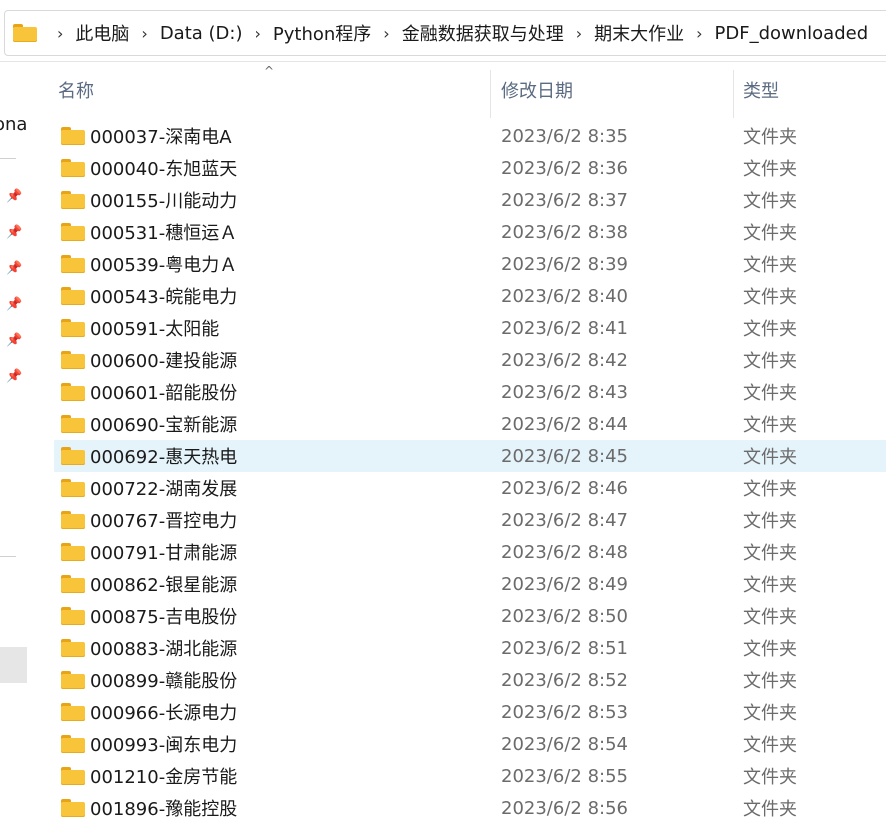 The height and width of the screenshot is (824, 886). Describe the element at coordinates (564, 616) in the screenshot. I see `file-date: 2023/6/2 8:50` at that location.